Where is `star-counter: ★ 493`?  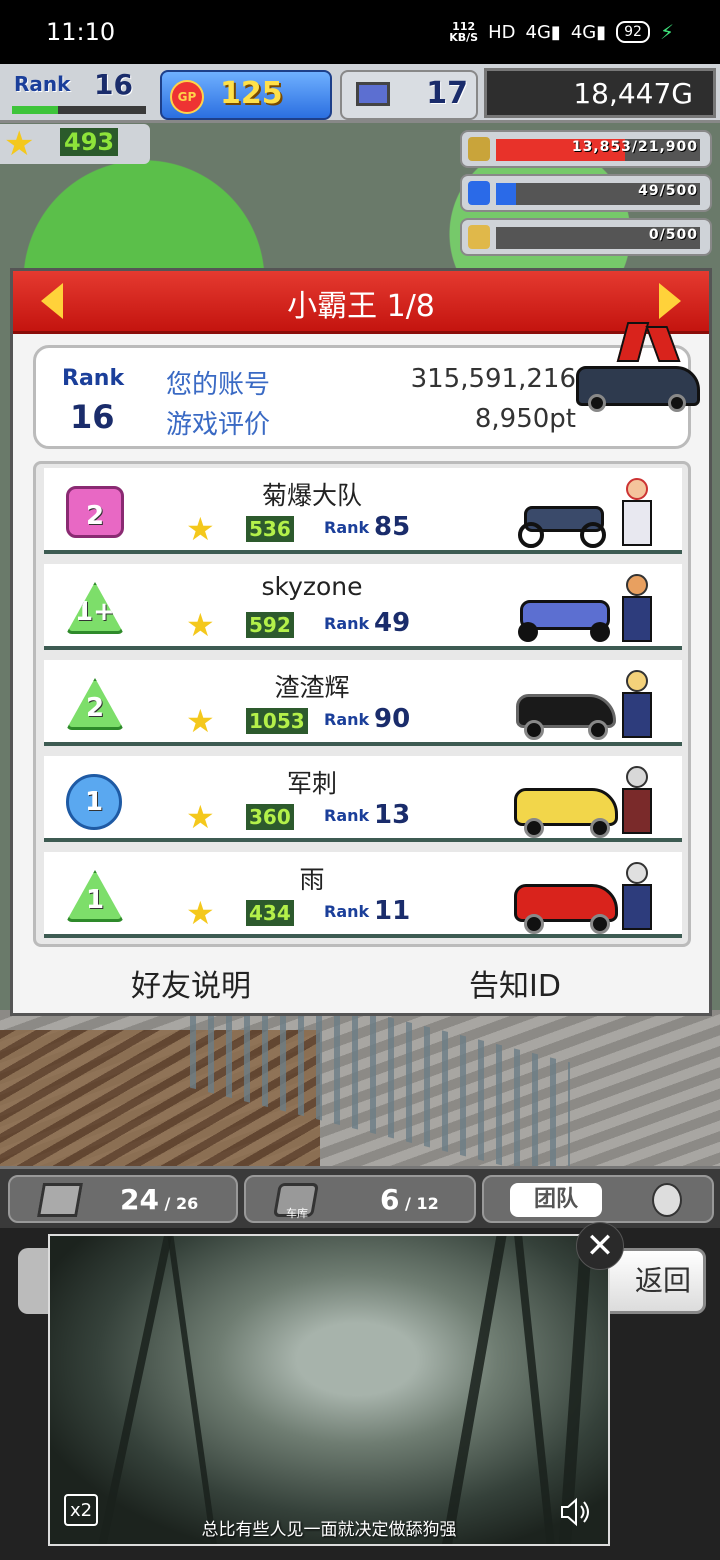
star-counter: ★ 493 is located at coordinates (75, 144).